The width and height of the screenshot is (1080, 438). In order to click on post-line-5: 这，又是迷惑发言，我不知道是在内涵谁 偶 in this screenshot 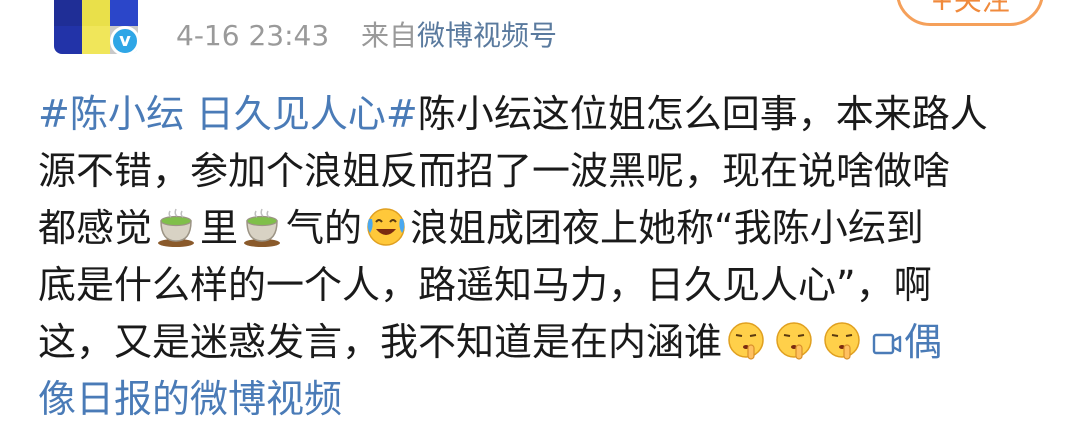, I will do `click(543, 342)`.